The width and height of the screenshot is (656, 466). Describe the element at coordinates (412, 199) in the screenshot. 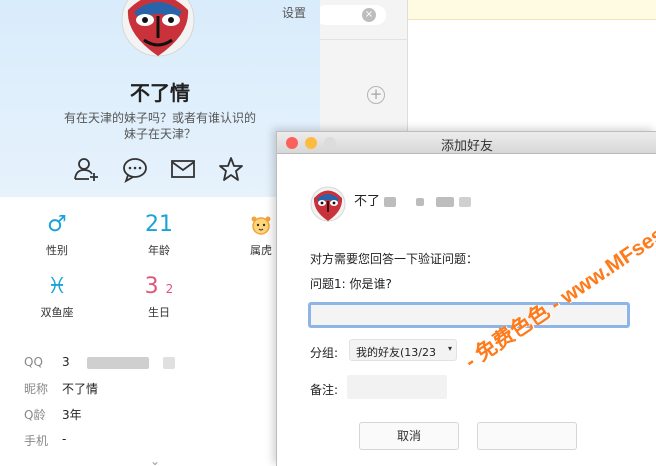

I see `peer-name: 不了` at that location.